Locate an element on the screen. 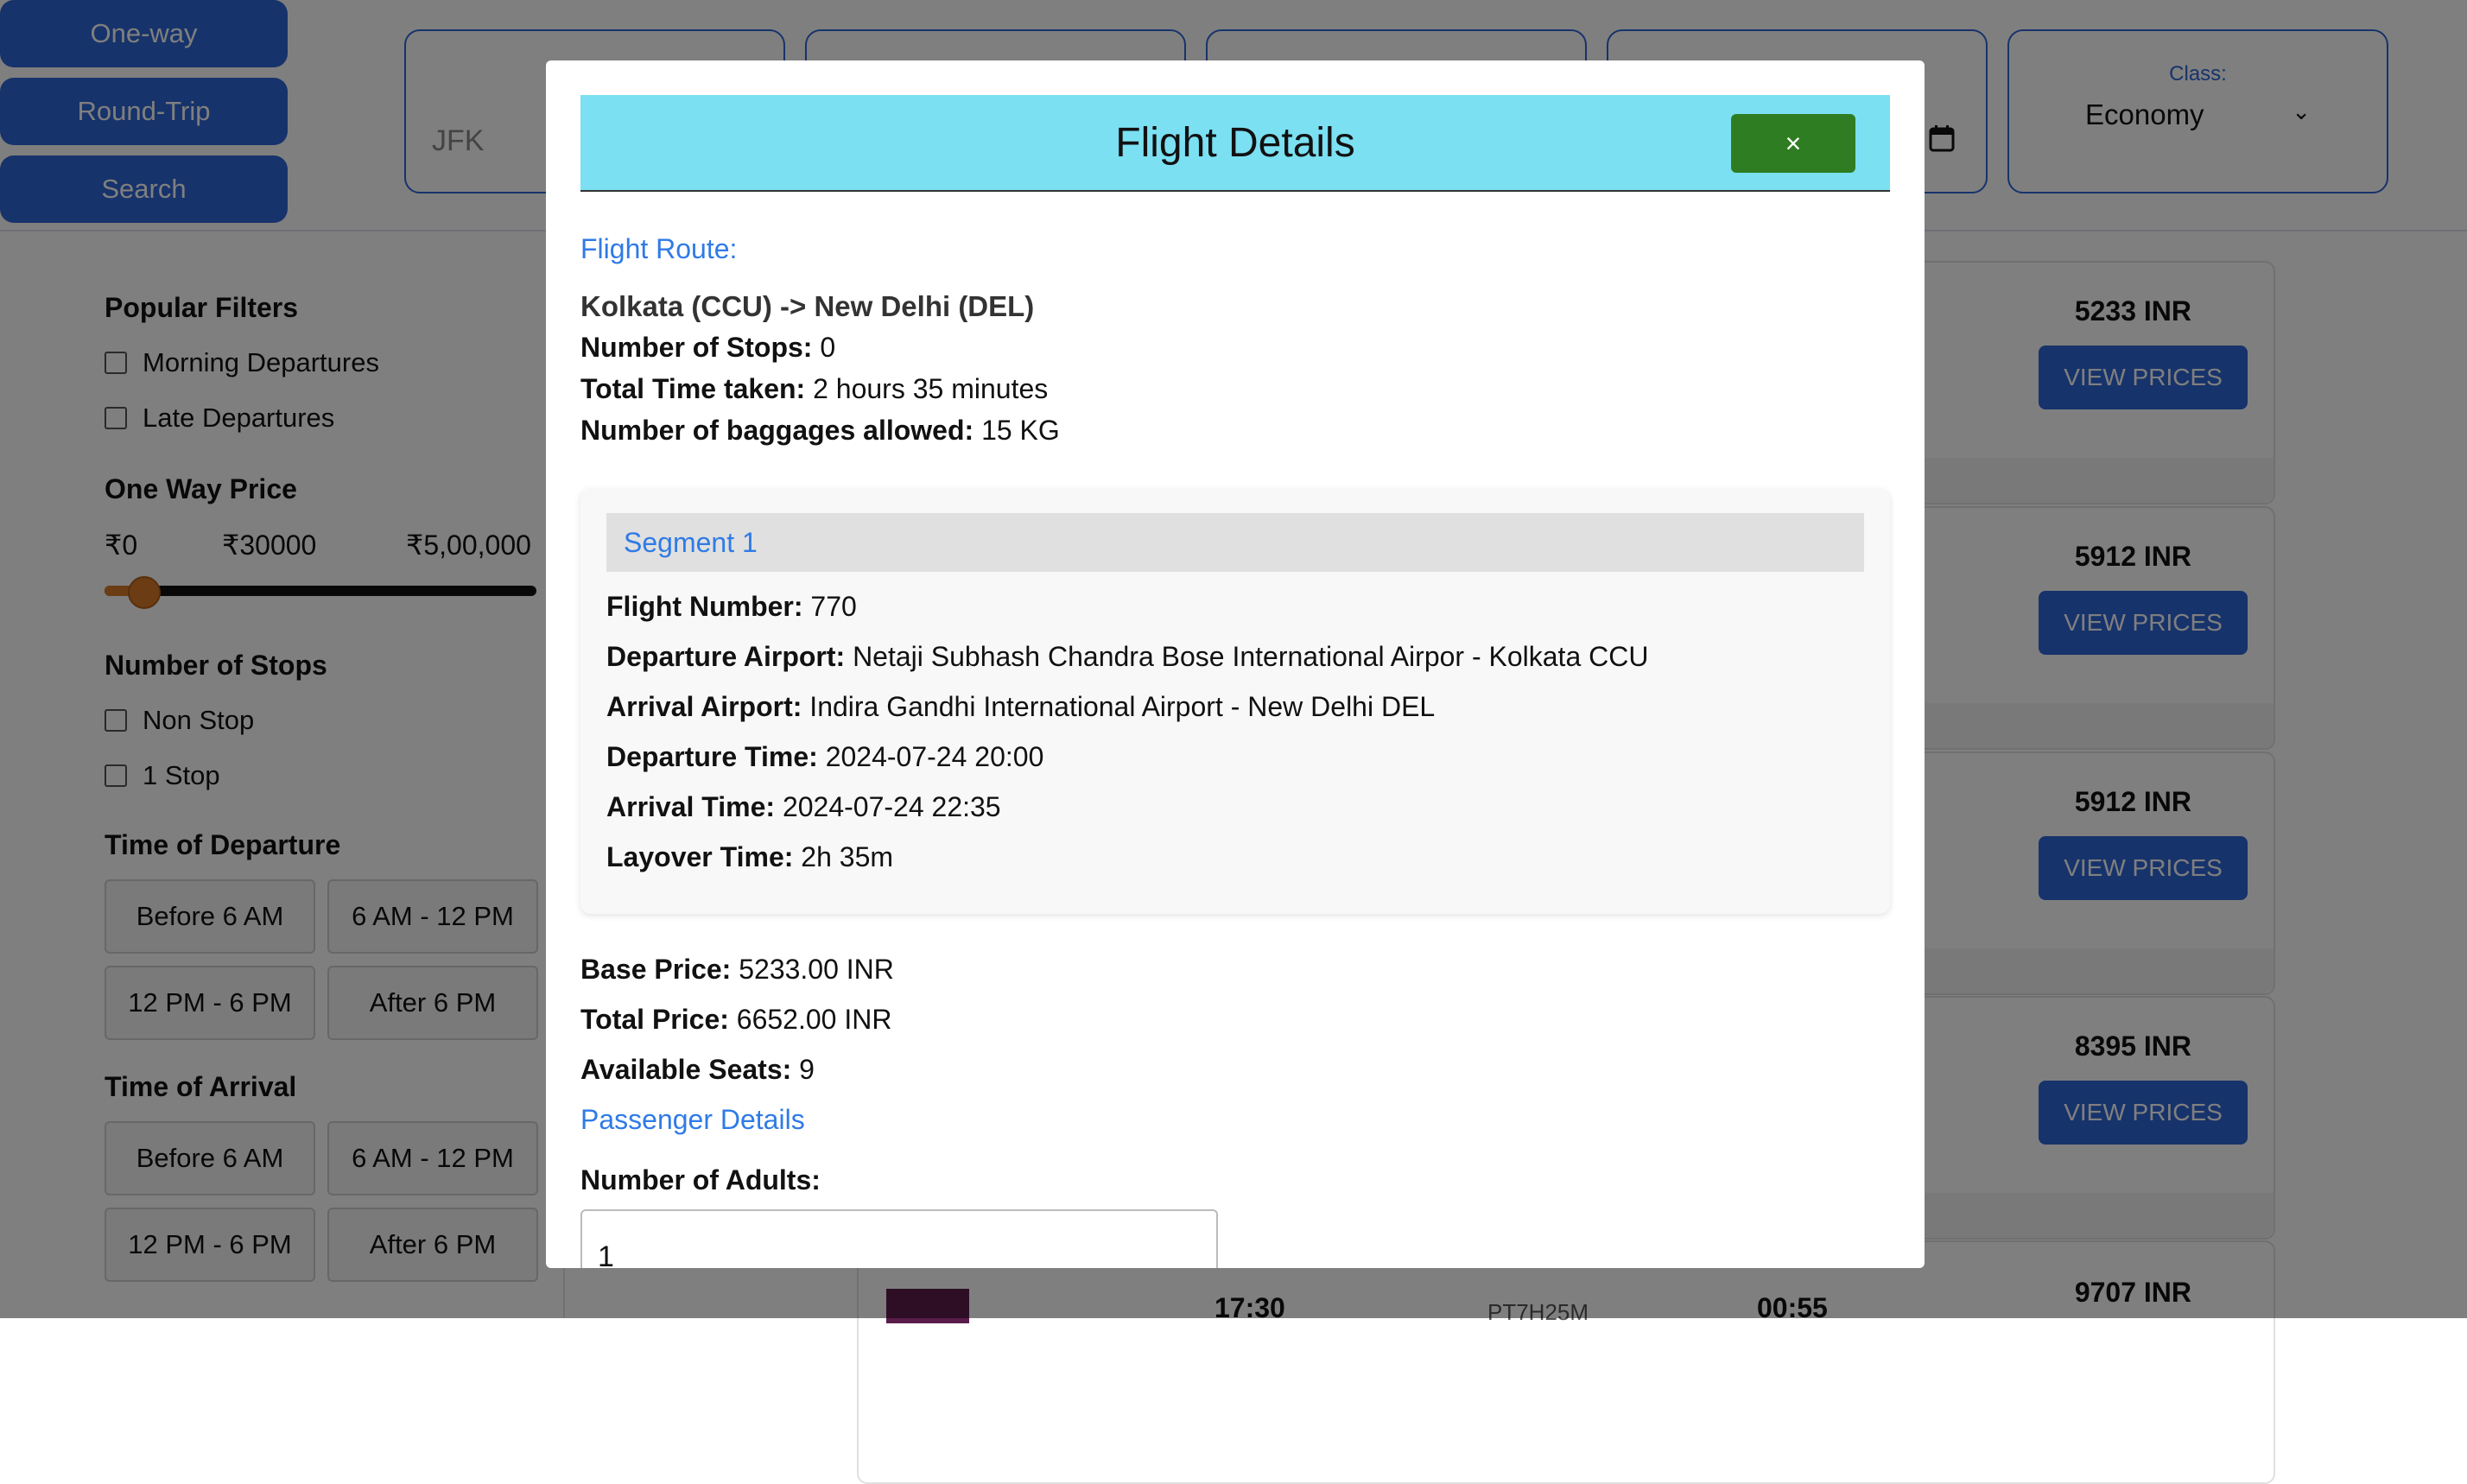 Image resolution: width=2467 pixels, height=1484 pixels. total-time: Total Time taken: 2 hours 35 minutes is located at coordinates (814, 388).